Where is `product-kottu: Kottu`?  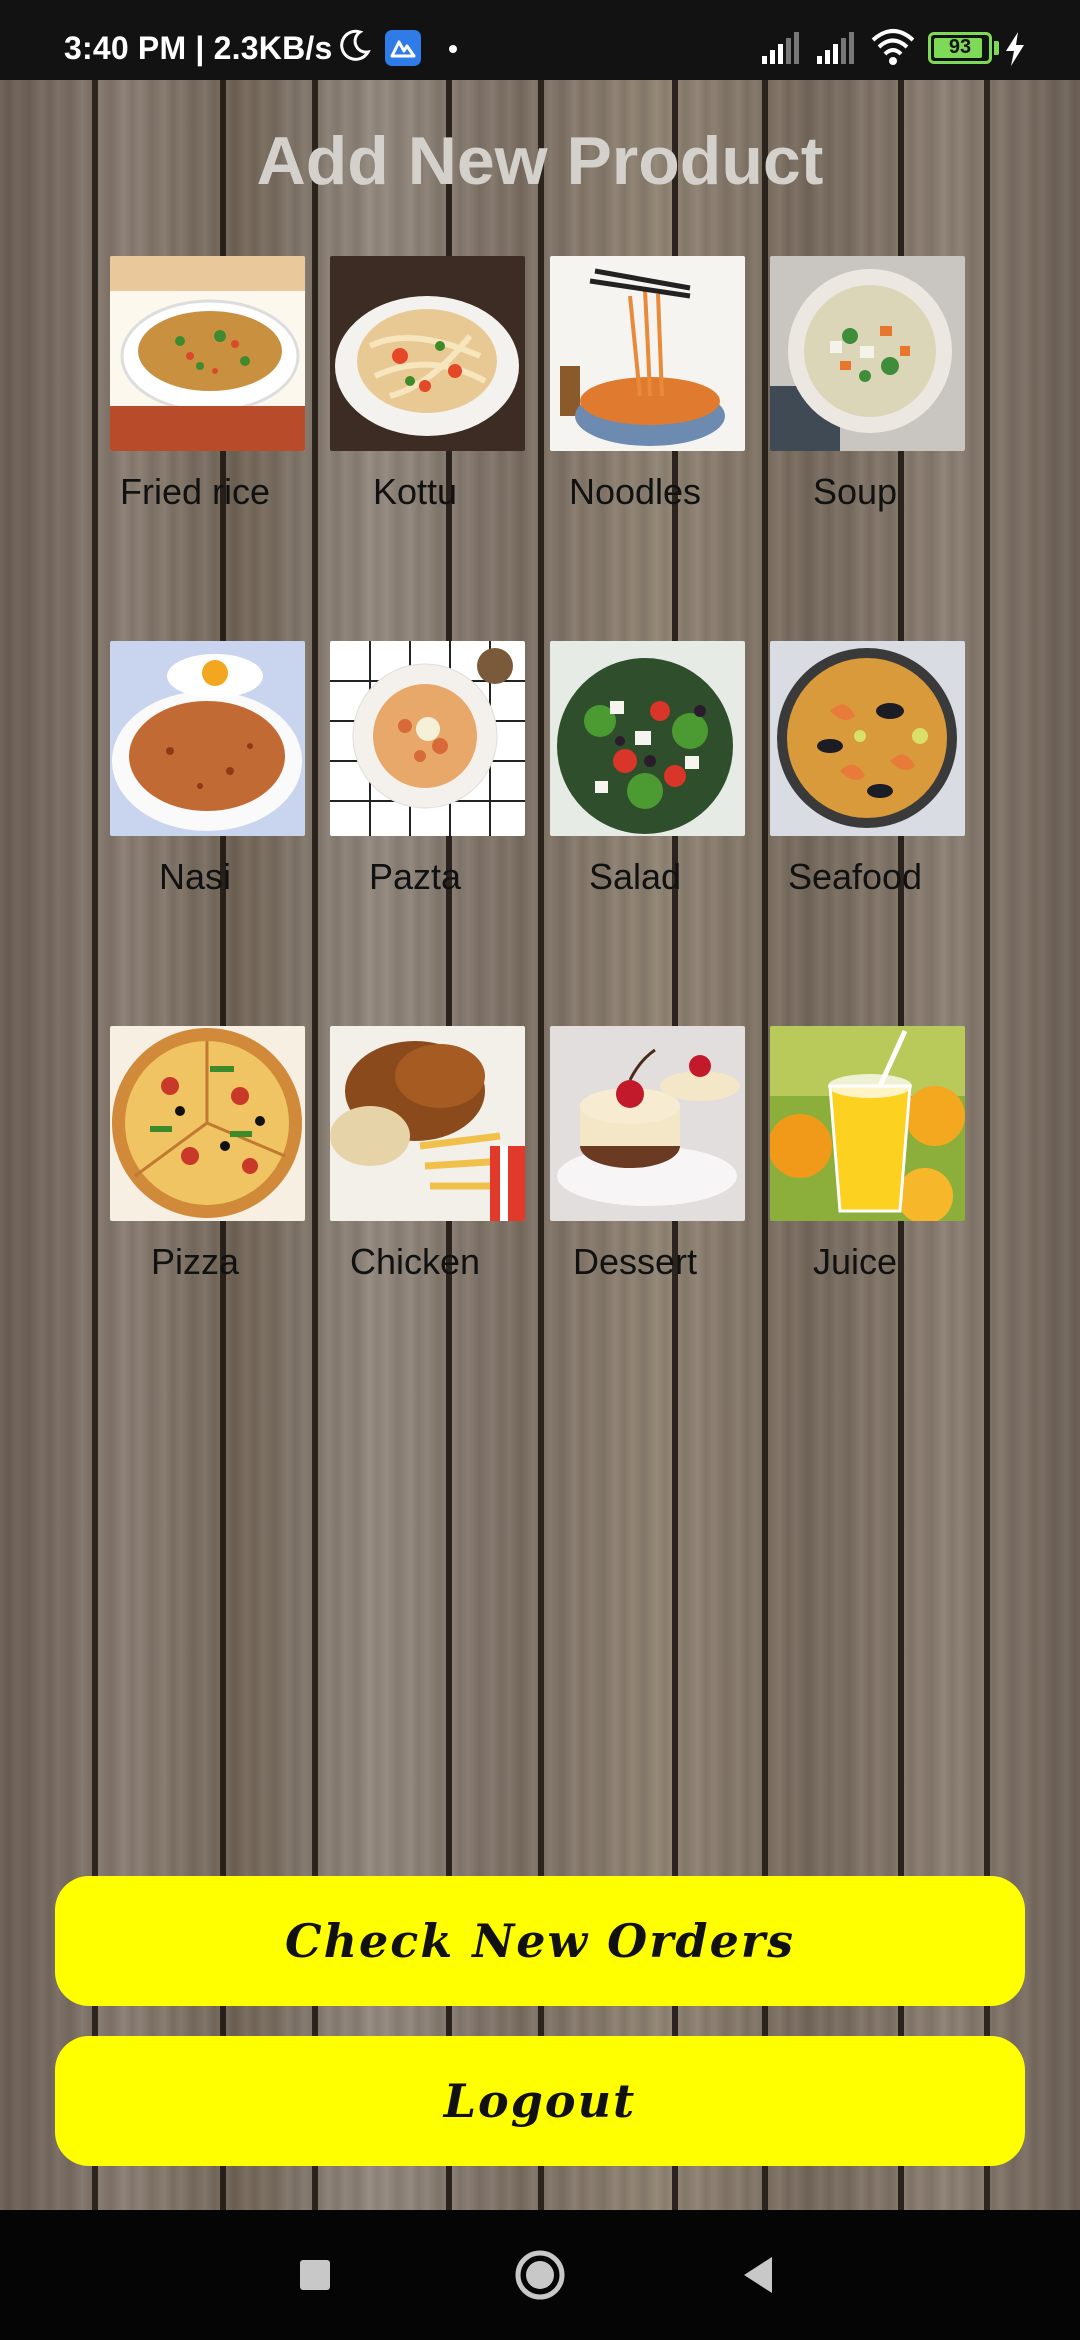 product-kottu: Kottu is located at coordinates (412, 396).